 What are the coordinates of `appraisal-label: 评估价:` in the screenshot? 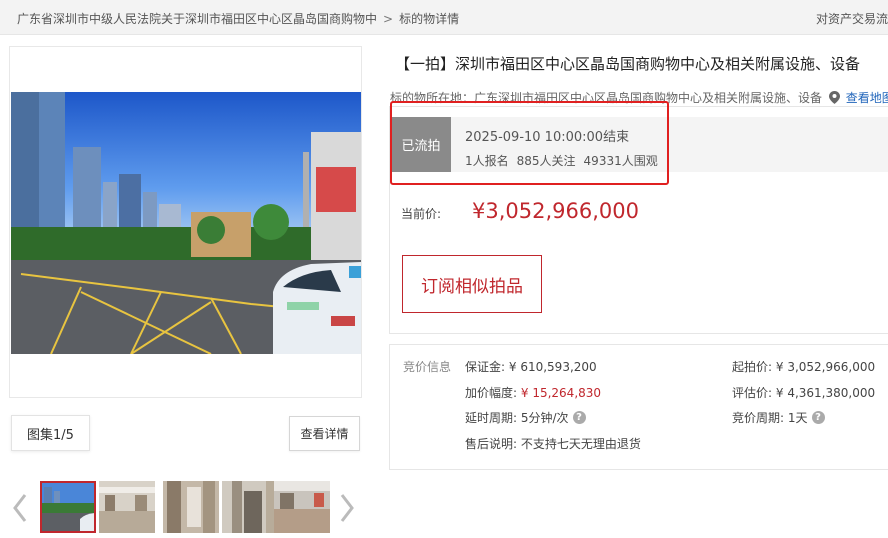 It's located at (752, 393).